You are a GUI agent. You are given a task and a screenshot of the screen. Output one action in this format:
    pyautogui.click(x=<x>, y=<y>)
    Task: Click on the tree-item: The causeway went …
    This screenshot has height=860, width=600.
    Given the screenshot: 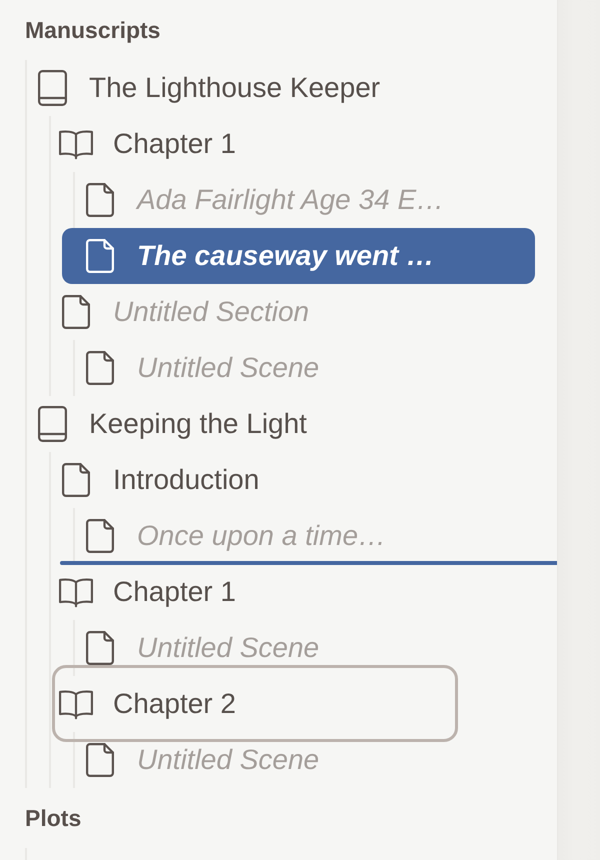 What is the action you would take?
    pyautogui.click(x=298, y=256)
    